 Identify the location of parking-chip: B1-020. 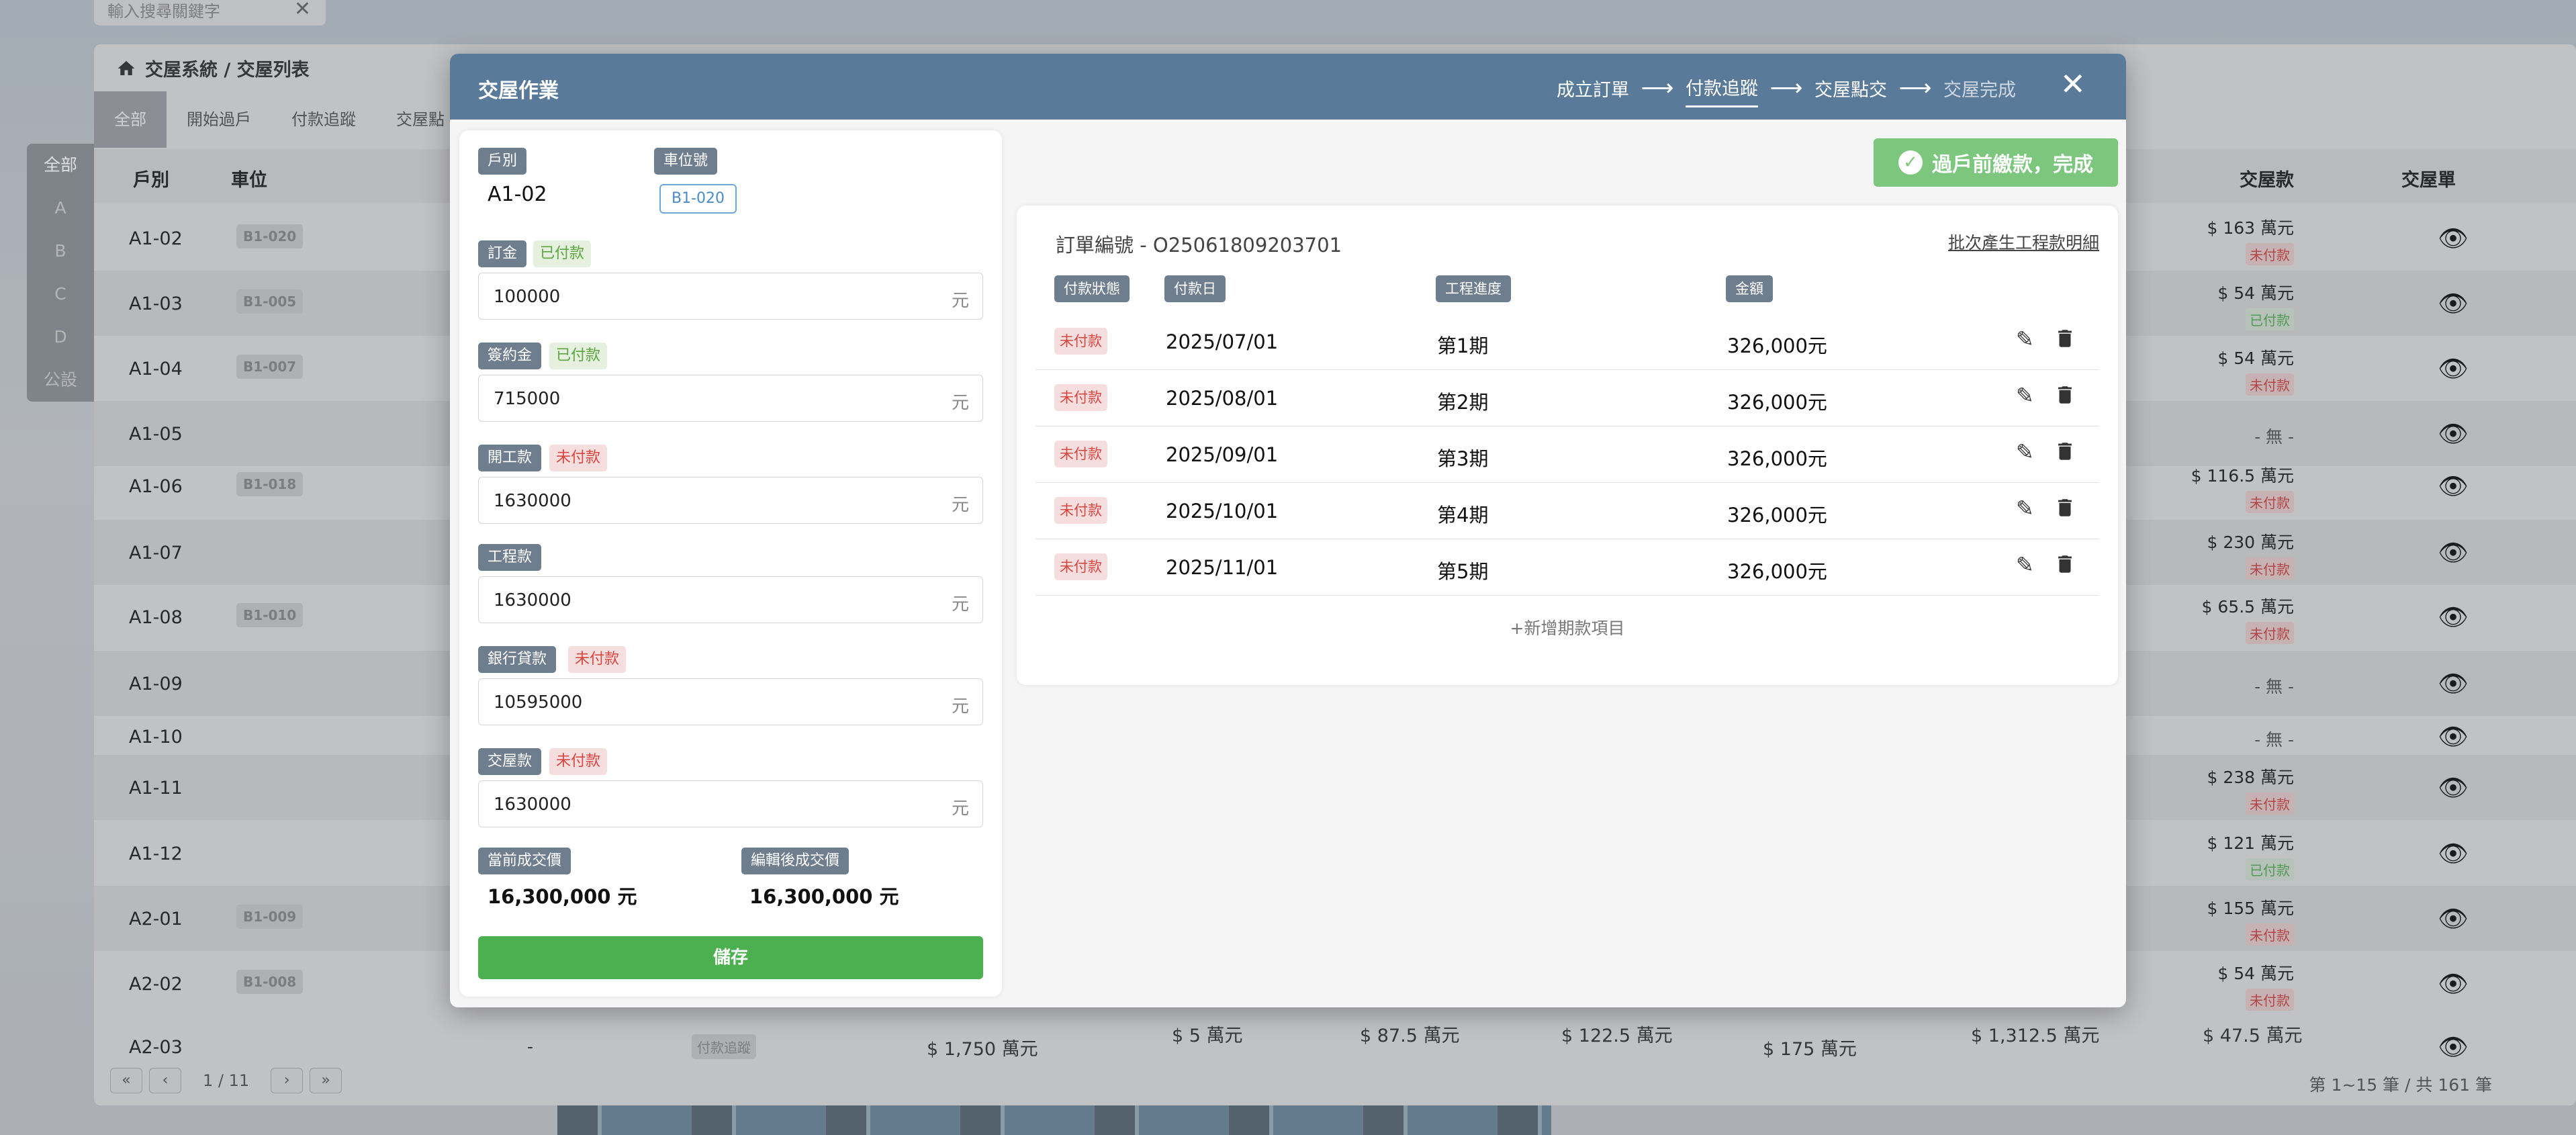
(698, 199).